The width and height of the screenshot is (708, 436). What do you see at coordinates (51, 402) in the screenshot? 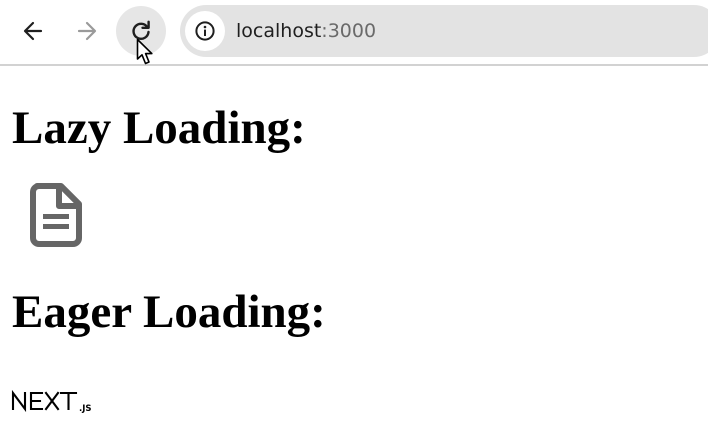
I see `nextjs-logo-image: .JS` at bounding box center [51, 402].